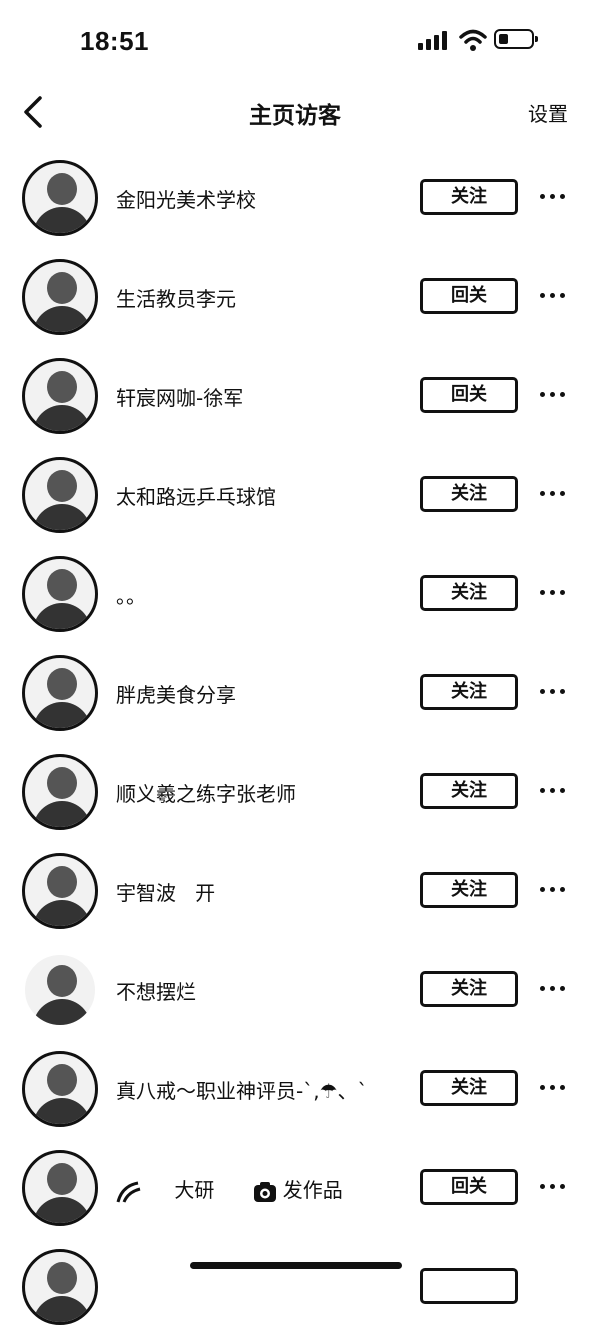  What do you see at coordinates (229, 1189) in the screenshot?
I see `visitor-name-group: 大研 发作品` at bounding box center [229, 1189].